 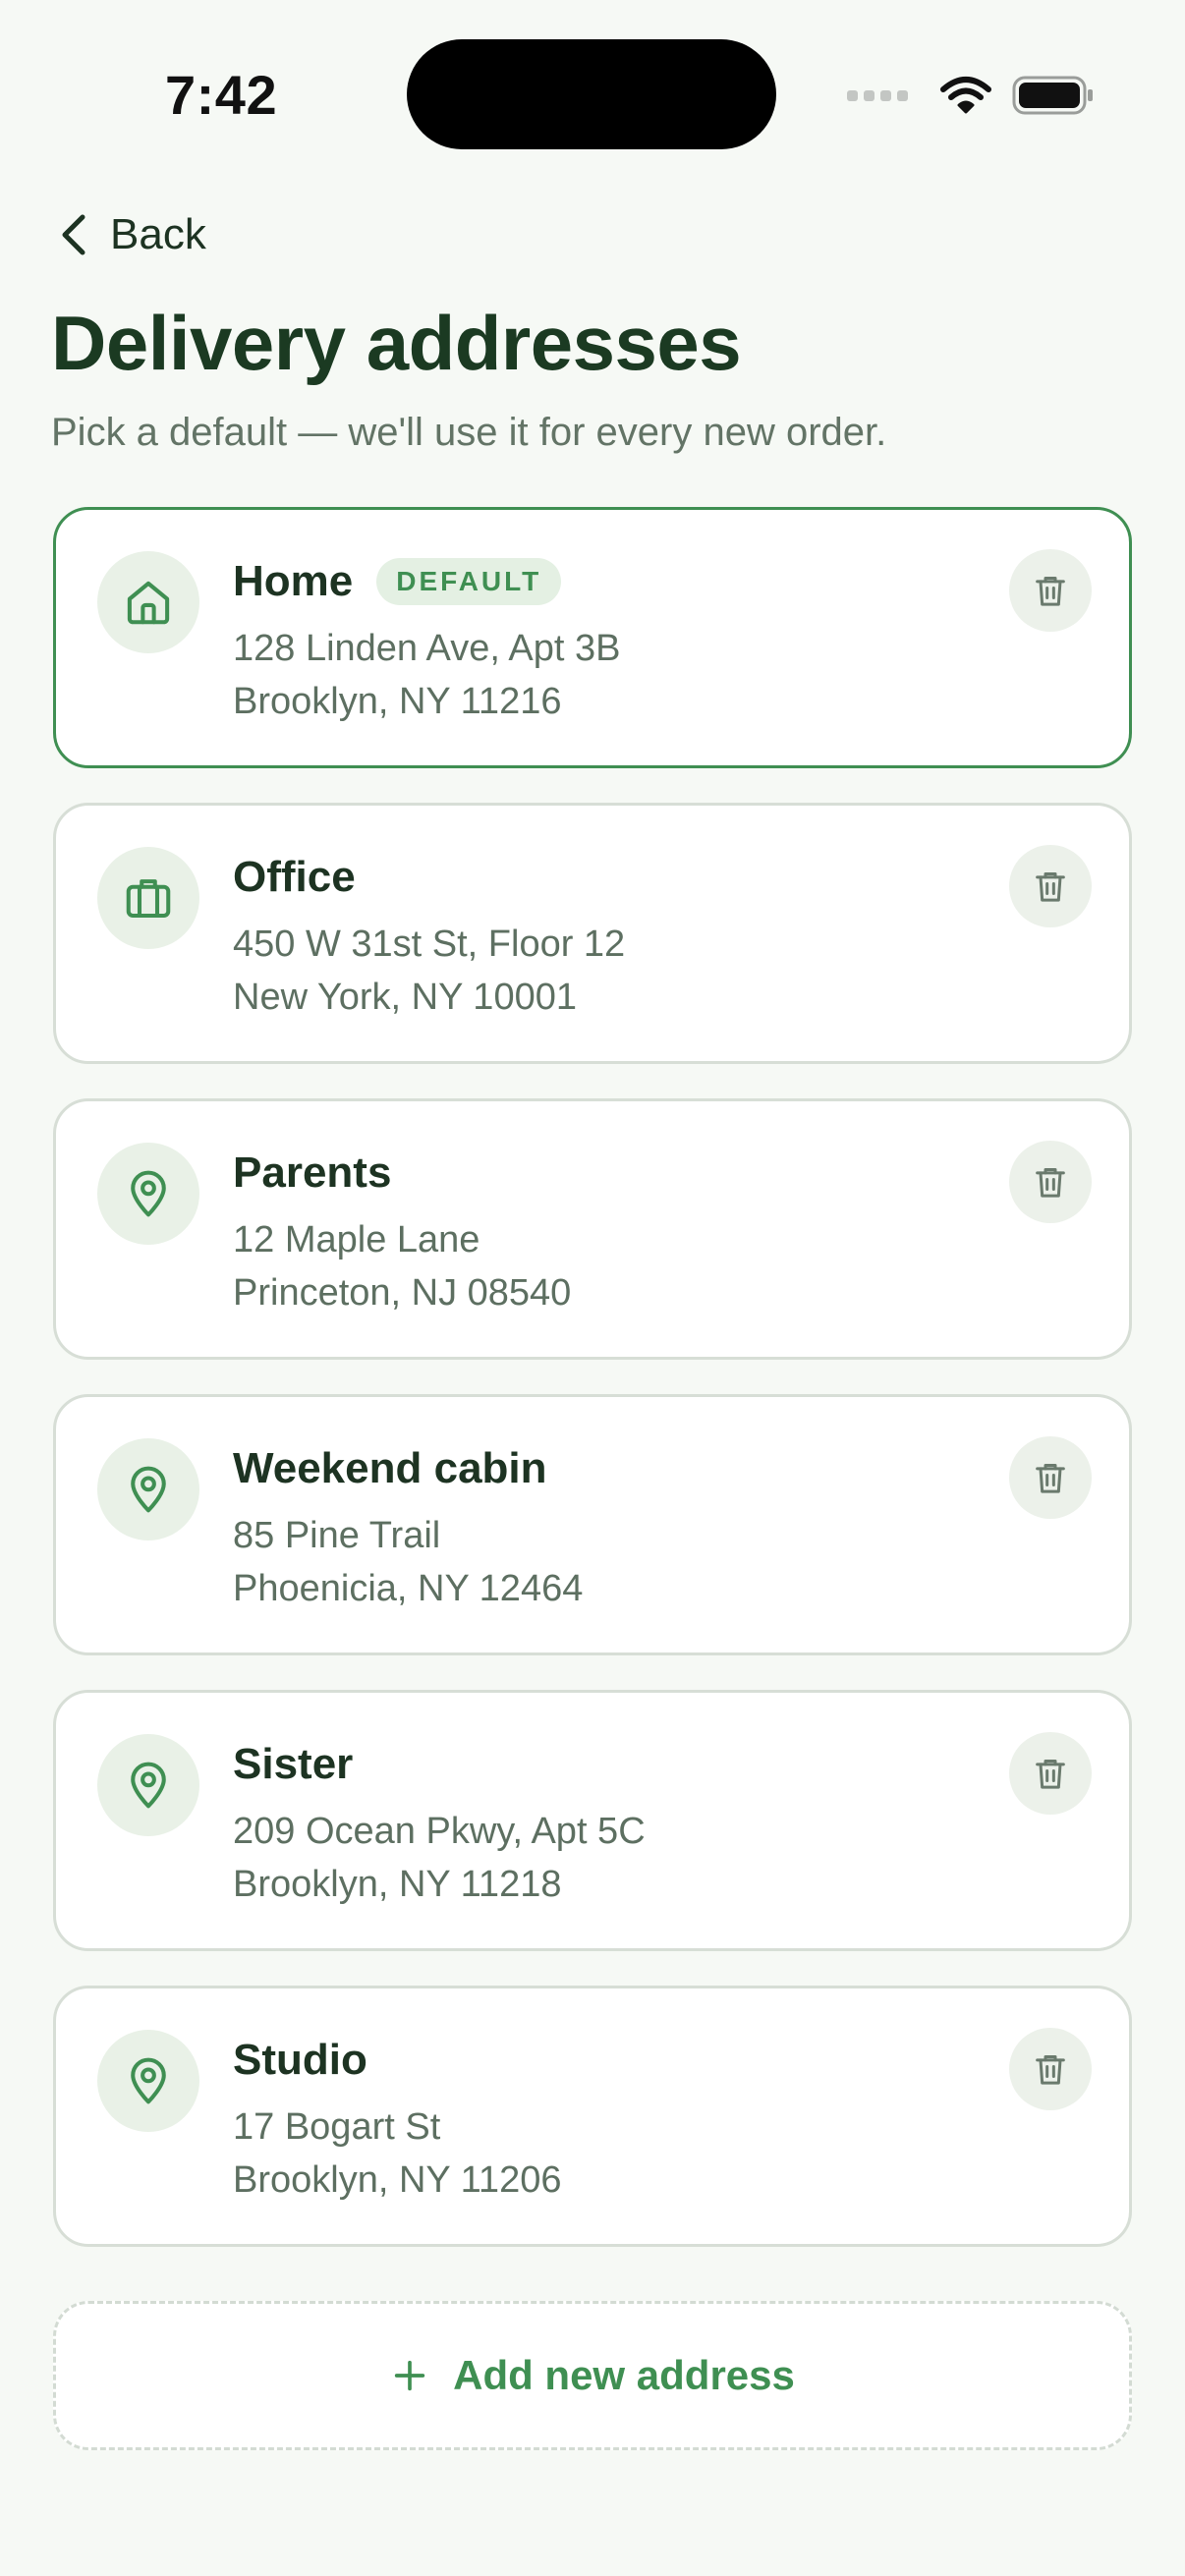 I want to click on address-name: Sister, so click(x=293, y=1764).